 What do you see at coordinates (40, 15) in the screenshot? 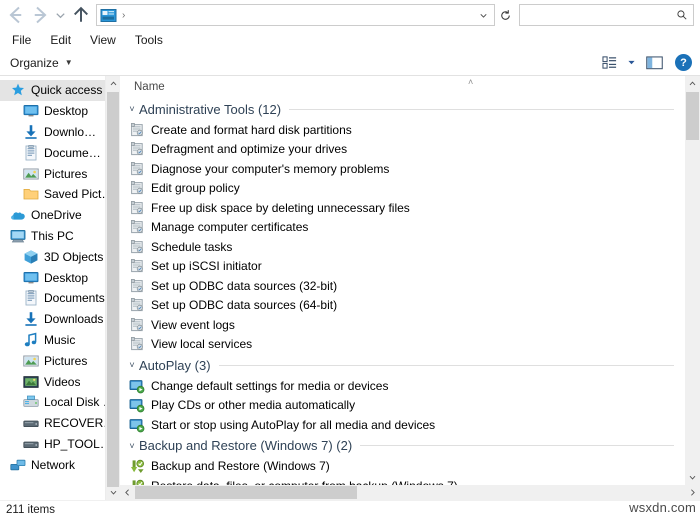
I see `forward-button` at bounding box center [40, 15].